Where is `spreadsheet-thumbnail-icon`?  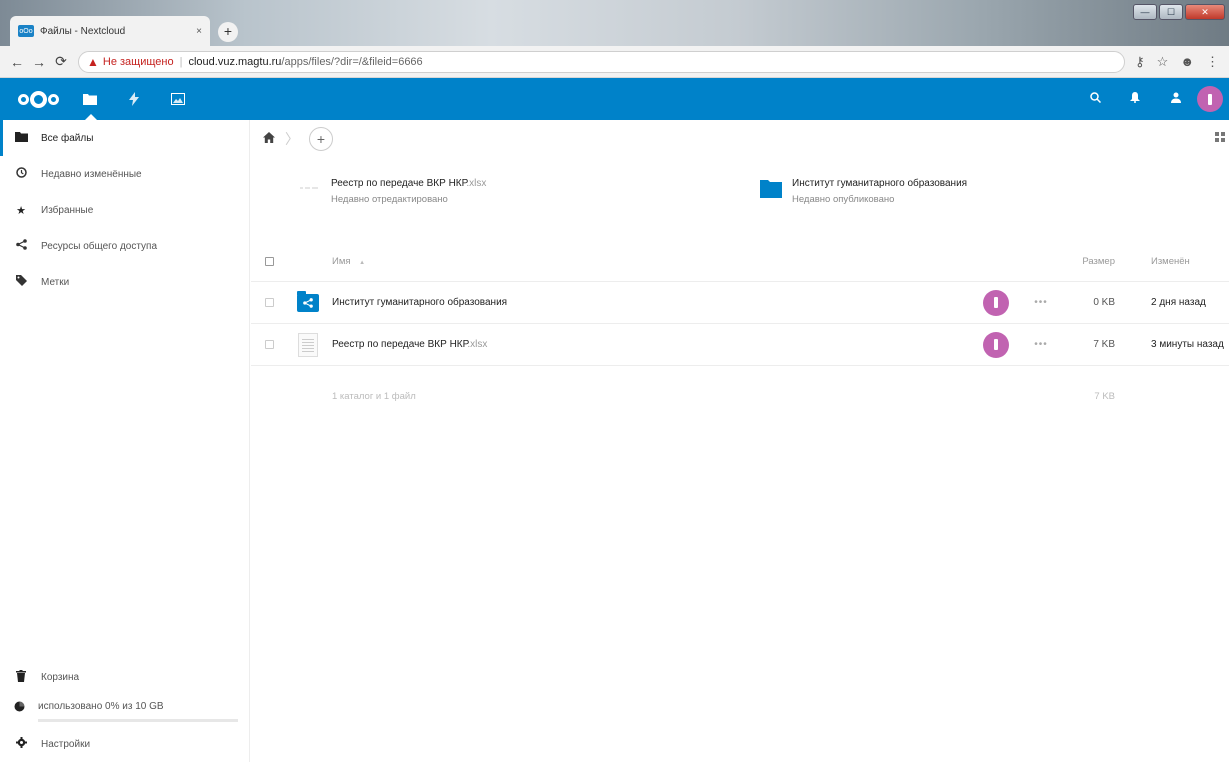 spreadsheet-thumbnail-icon is located at coordinates (310, 188).